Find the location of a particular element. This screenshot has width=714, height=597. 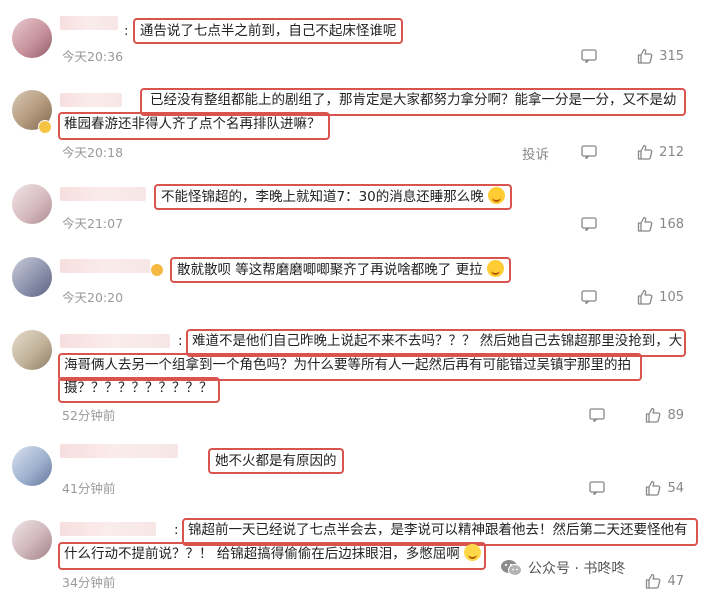

comment-actions: 89 is located at coordinates (636, 415).